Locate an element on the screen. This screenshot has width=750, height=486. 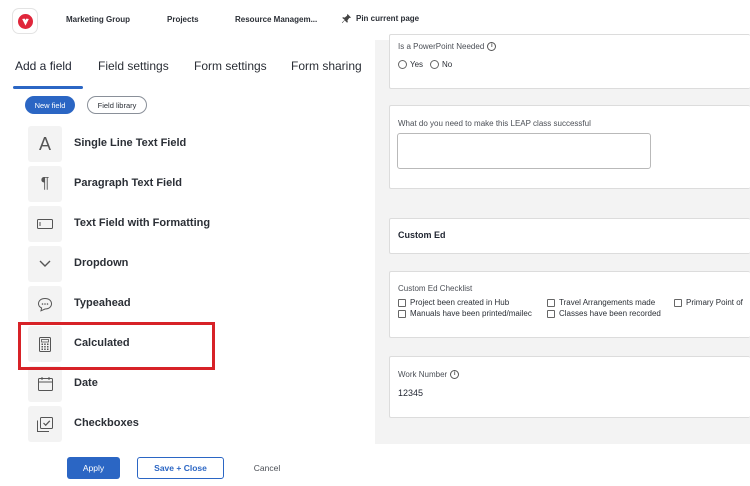
checklist-option: Primary Point of is located at coordinates (708, 302).